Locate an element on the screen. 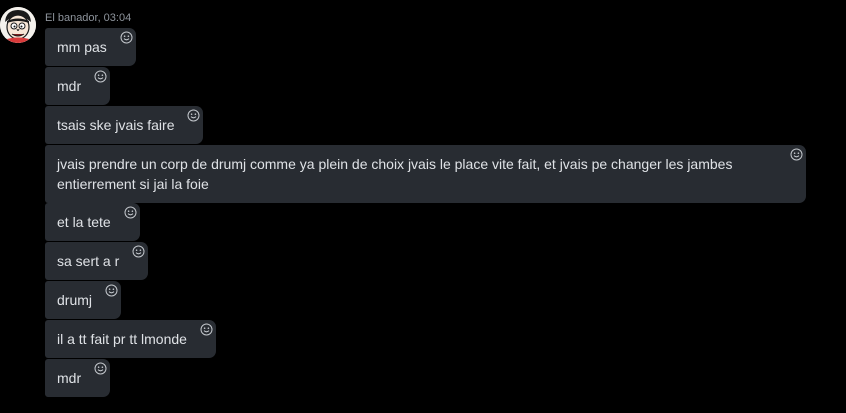 The image size is (846, 413). message-bubble: tsais ske jvais faire is located at coordinates (124, 125).